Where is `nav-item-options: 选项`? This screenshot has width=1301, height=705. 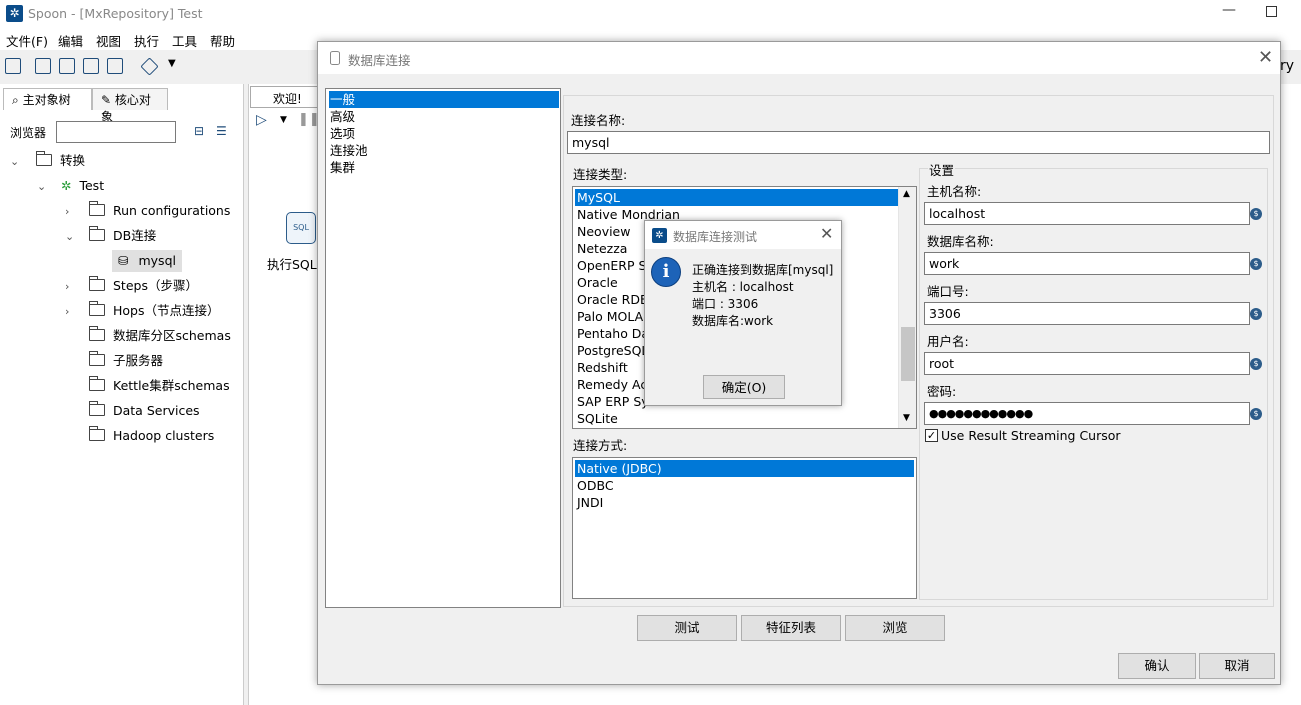 nav-item-options: 选项 is located at coordinates (444, 133).